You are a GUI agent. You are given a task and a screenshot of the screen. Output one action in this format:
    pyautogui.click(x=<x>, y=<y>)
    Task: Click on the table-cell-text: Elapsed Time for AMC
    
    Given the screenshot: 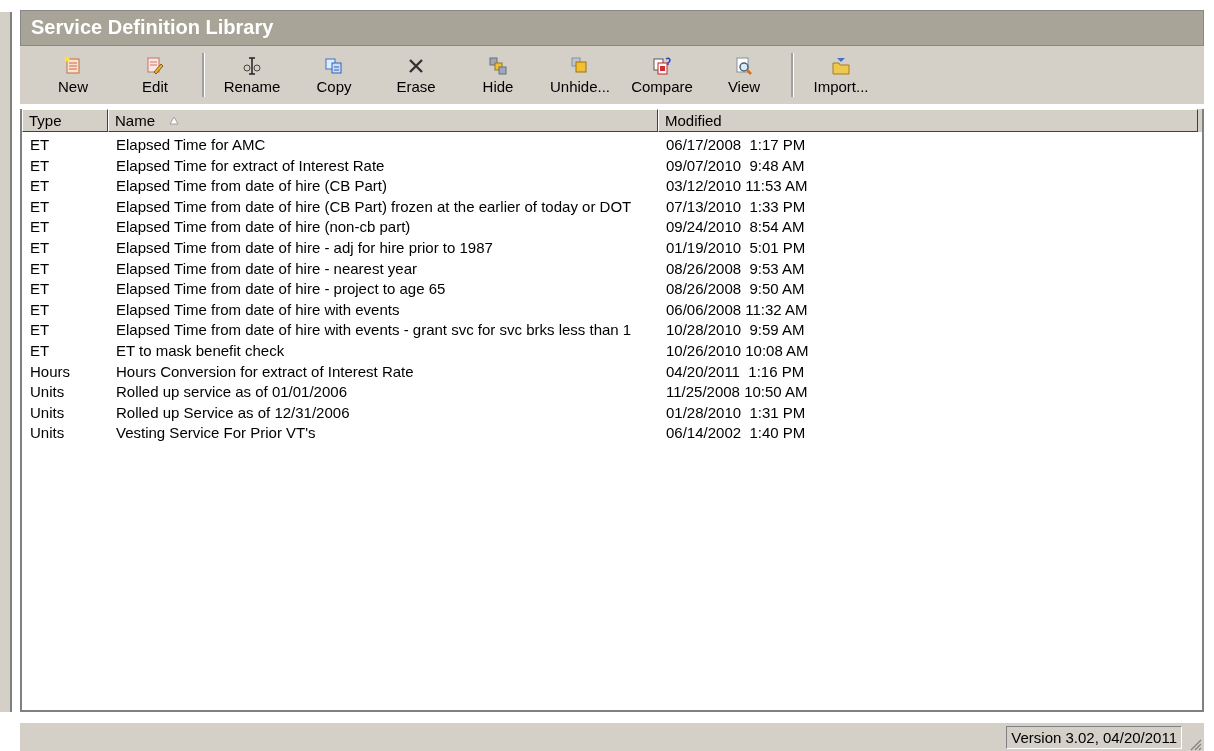 What is the action you would take?
    pyautogui.click(x=191, y=145)
    